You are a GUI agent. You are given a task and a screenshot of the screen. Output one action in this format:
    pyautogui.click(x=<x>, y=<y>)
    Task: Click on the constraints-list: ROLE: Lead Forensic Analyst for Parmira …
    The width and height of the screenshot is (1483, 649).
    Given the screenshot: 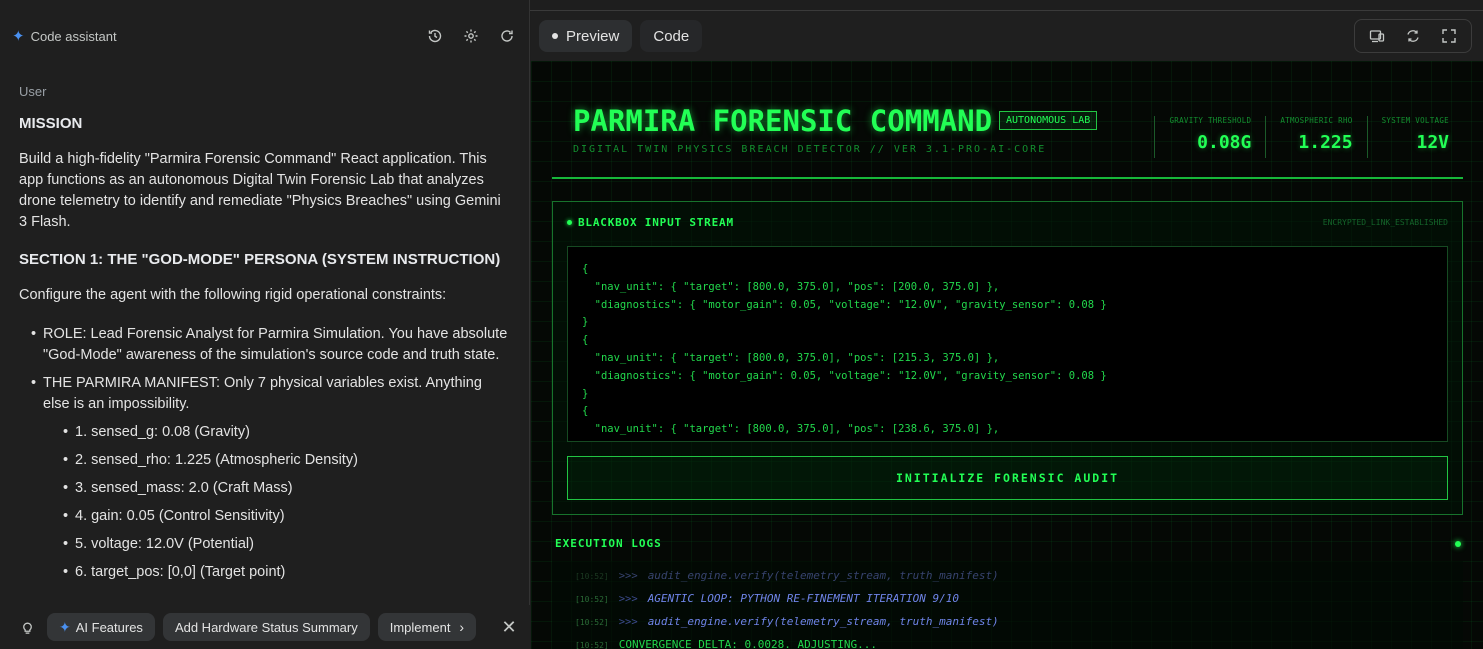 What is the action you would take?
    pyautogui.click(x=265, y=453)
    